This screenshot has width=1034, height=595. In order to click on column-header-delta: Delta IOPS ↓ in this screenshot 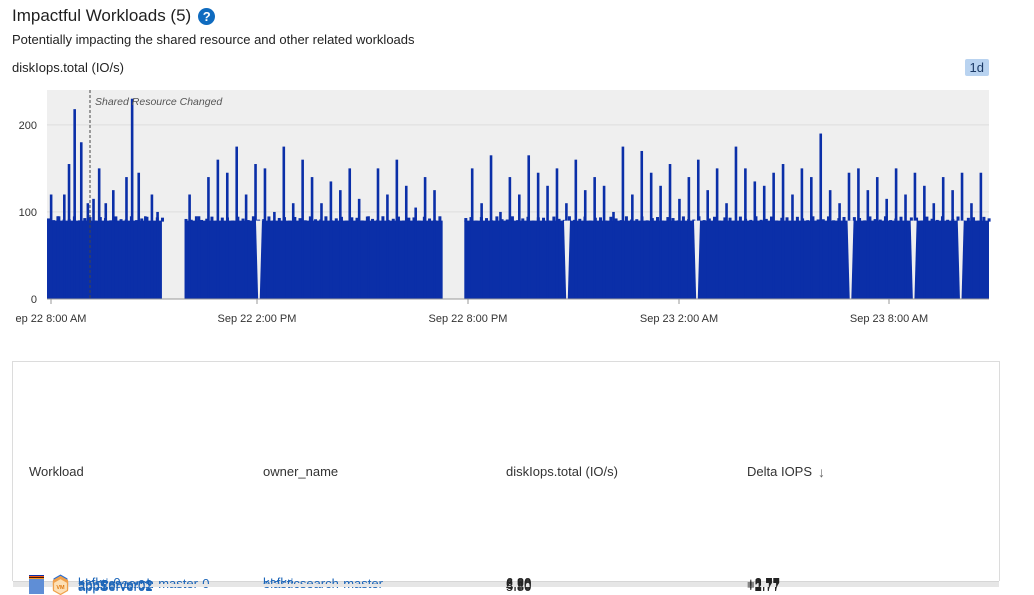, I will do `click(786, 471)`.